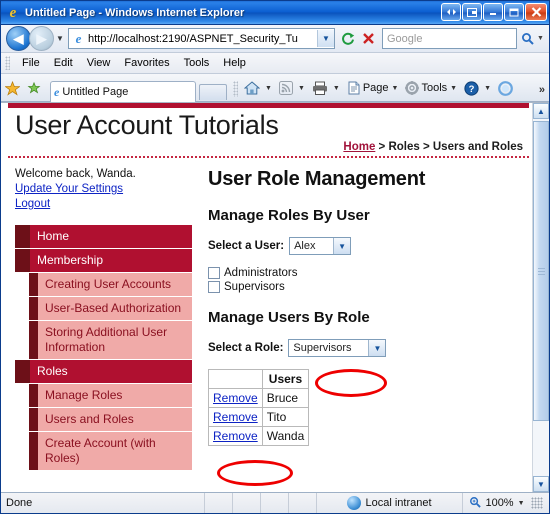  What do you see at coordinates (370, 273) in the screenshot?
I see `checkbox-row-administrators: Administrators` at bounding box center [370, 273].